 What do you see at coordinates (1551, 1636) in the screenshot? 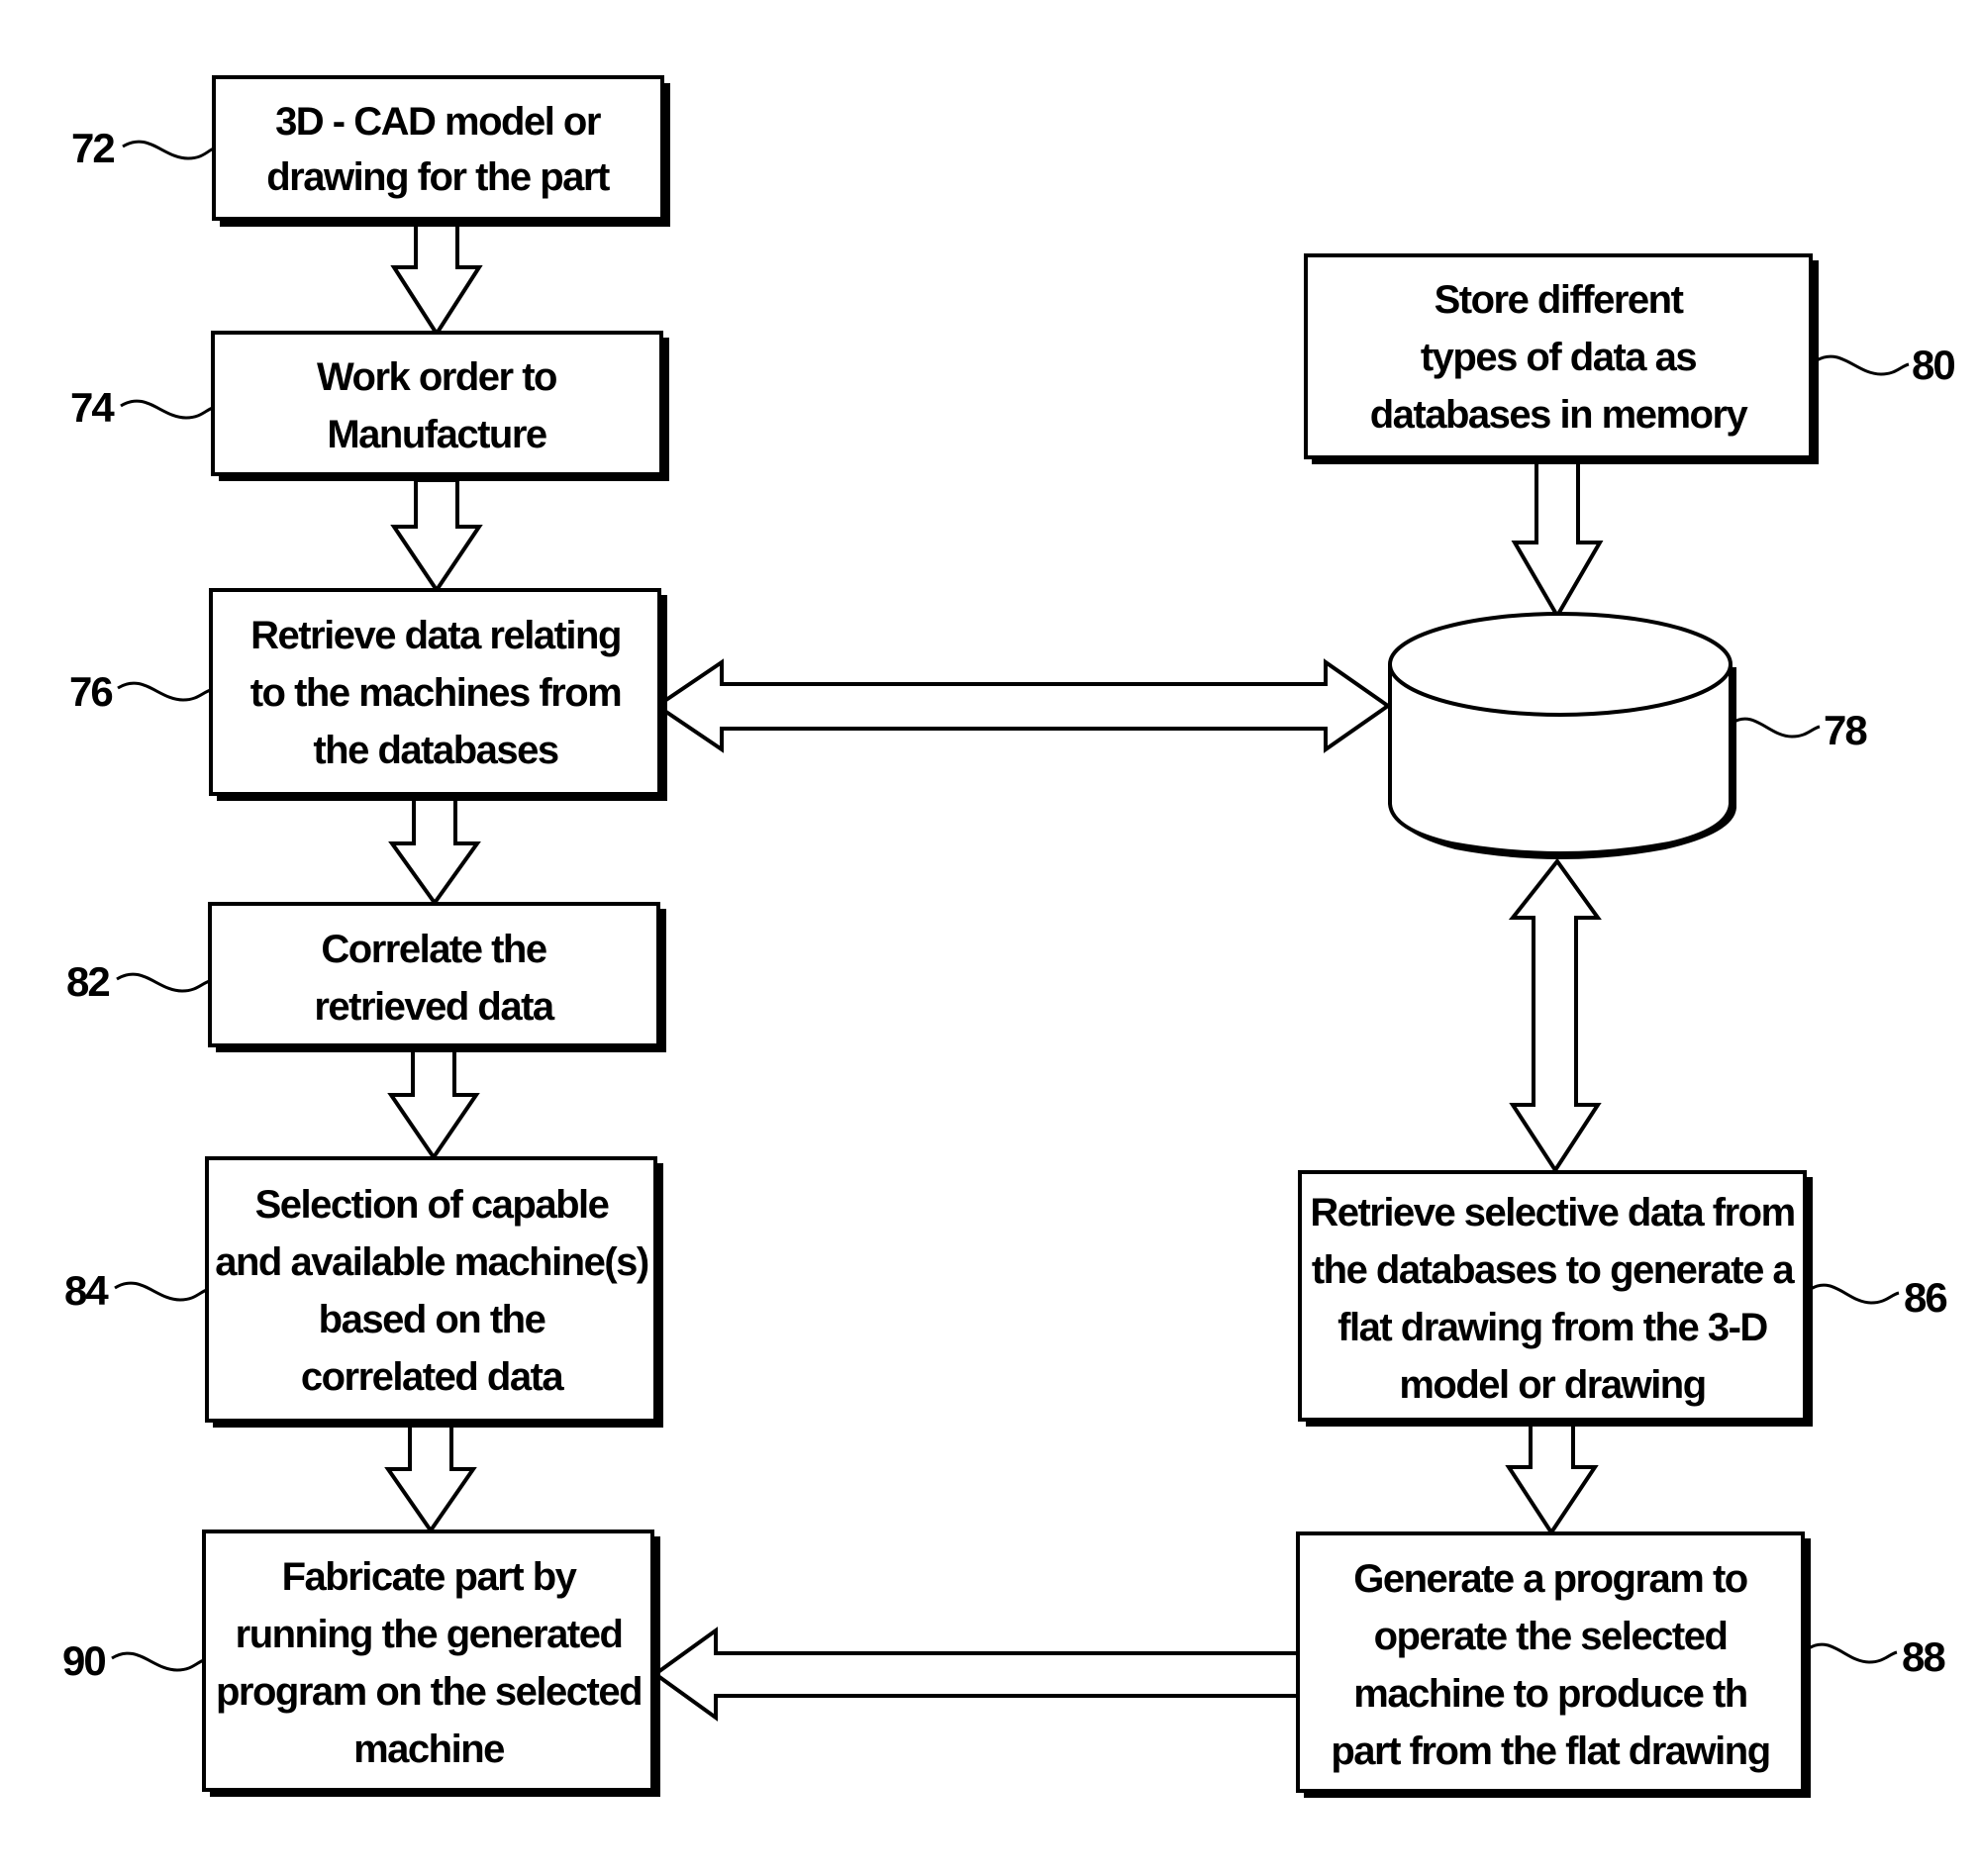
I see `box-88-line-2: operate the selected` at bounding box center [1551, 1636].